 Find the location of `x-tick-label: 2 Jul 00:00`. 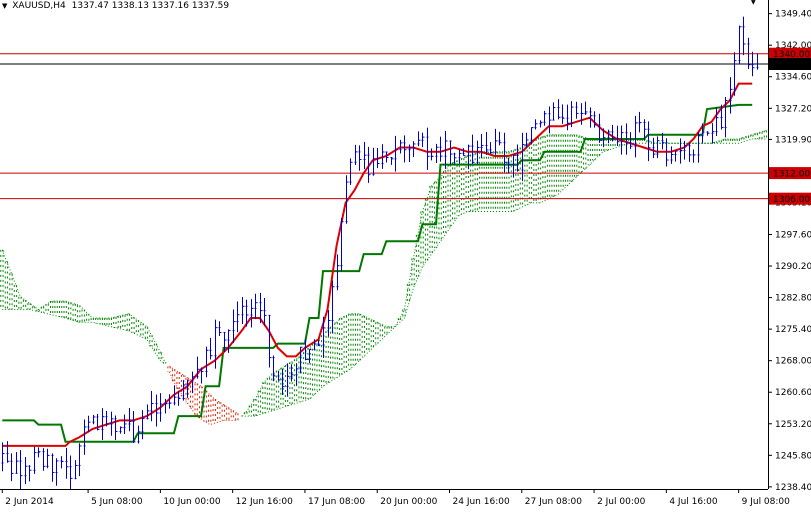

x-tick-label: 2 Jul 00:00 is located at coordinates (621, 502).